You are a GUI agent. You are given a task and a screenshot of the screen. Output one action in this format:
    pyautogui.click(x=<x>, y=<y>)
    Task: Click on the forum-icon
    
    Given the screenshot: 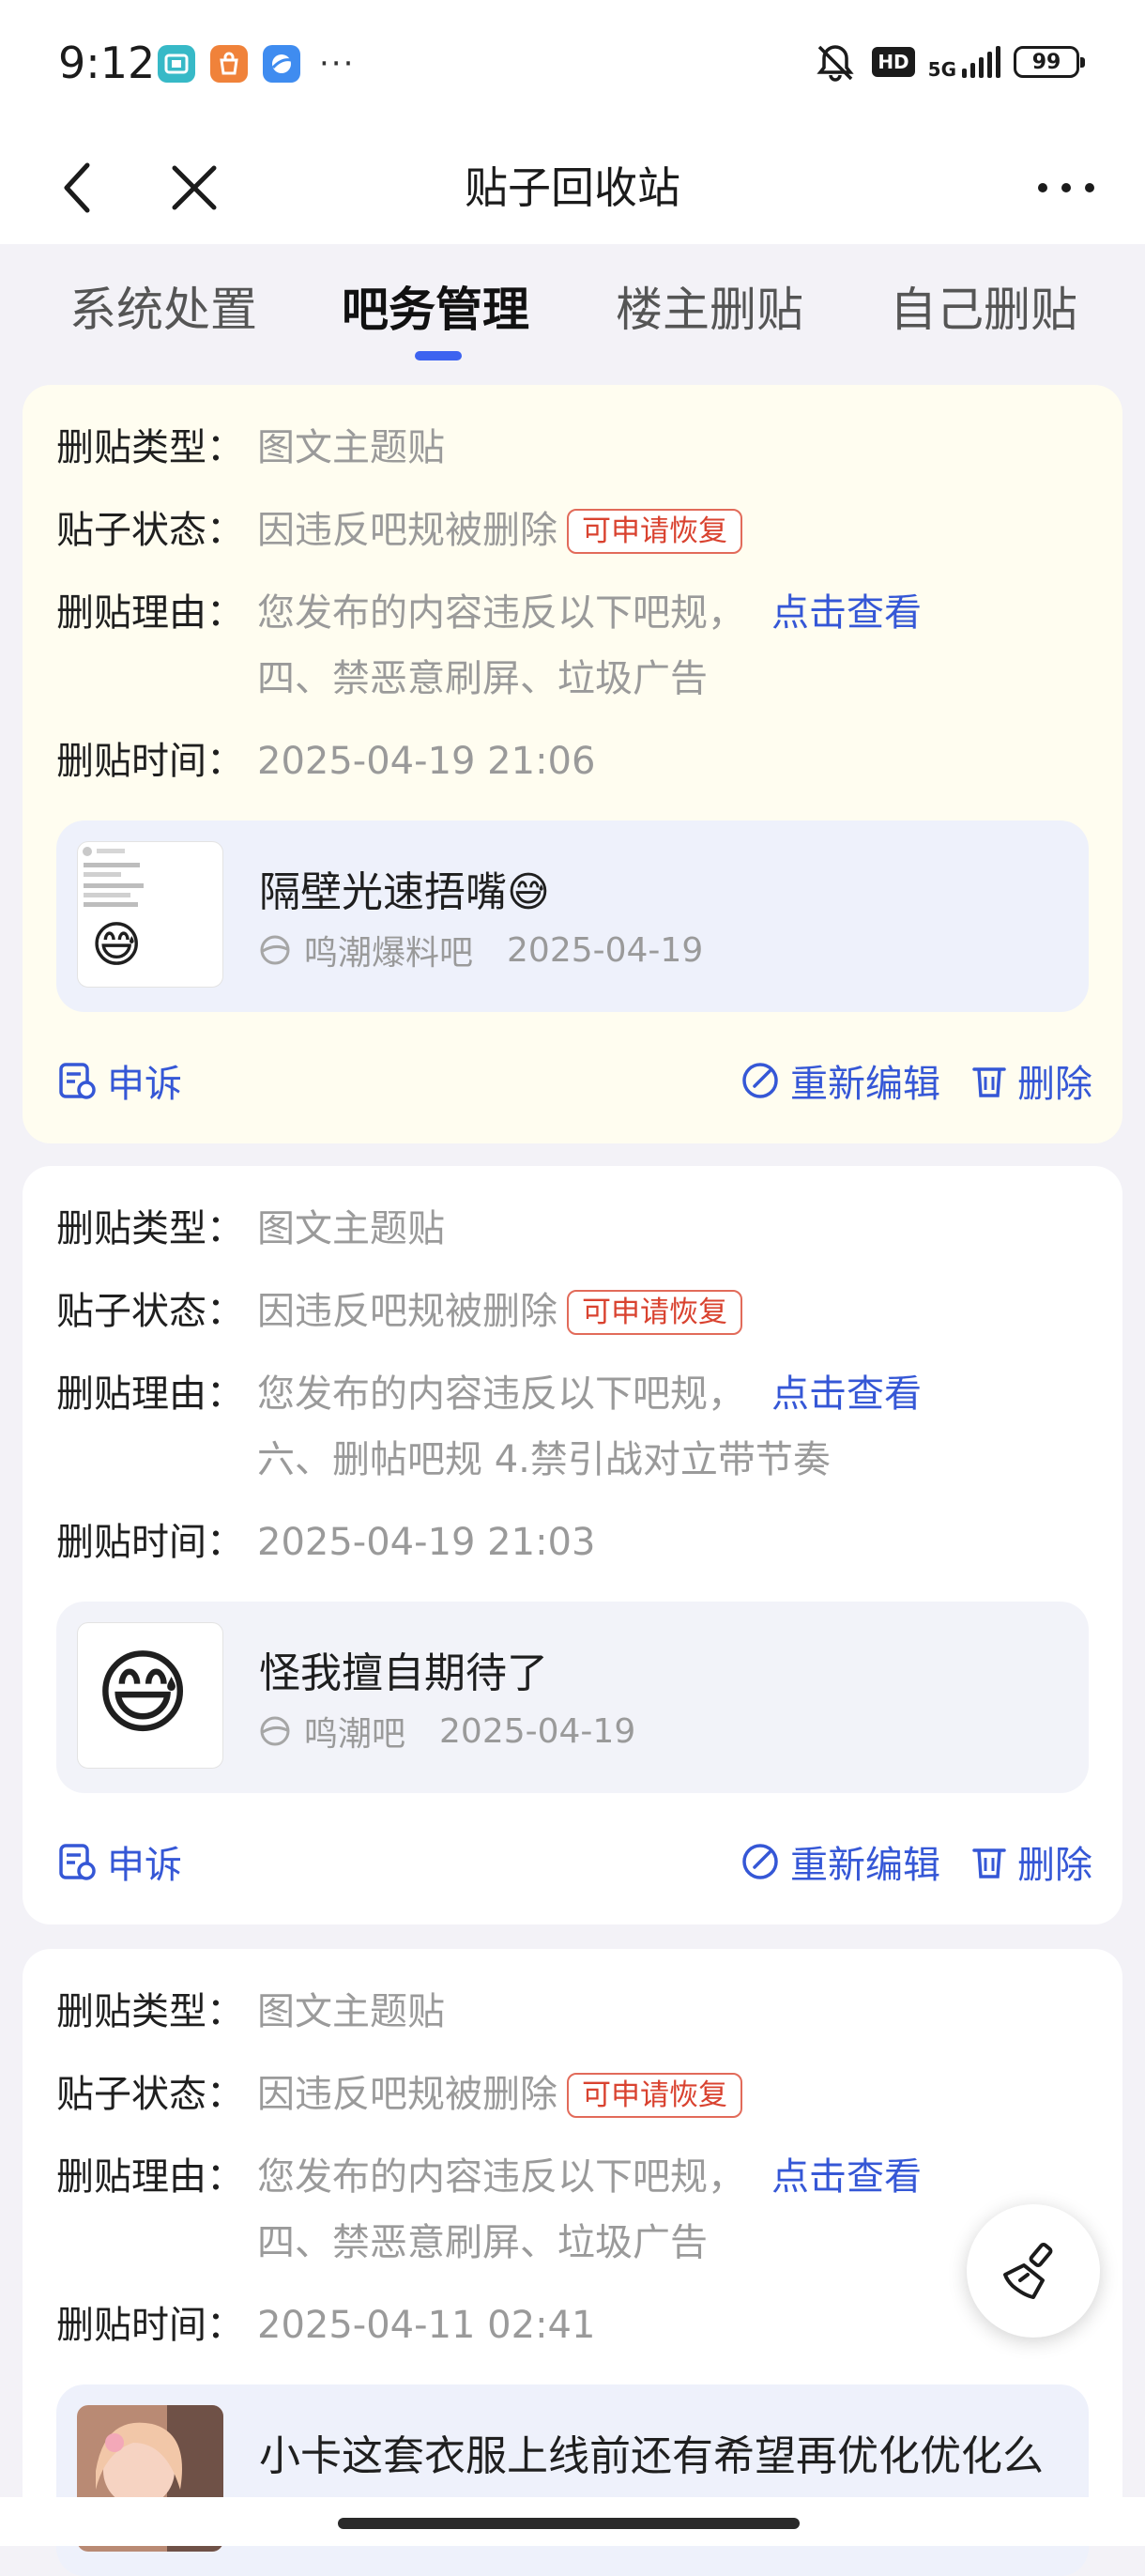 What is the action you would take?
    pyautogui.click(x=275, y=950)
    